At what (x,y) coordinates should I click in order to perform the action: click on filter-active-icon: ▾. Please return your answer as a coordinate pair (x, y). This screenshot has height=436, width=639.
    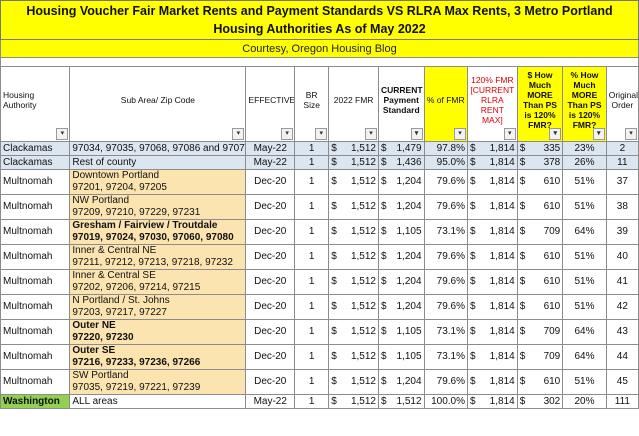
    Looking at the image, I should click on (321, 134).